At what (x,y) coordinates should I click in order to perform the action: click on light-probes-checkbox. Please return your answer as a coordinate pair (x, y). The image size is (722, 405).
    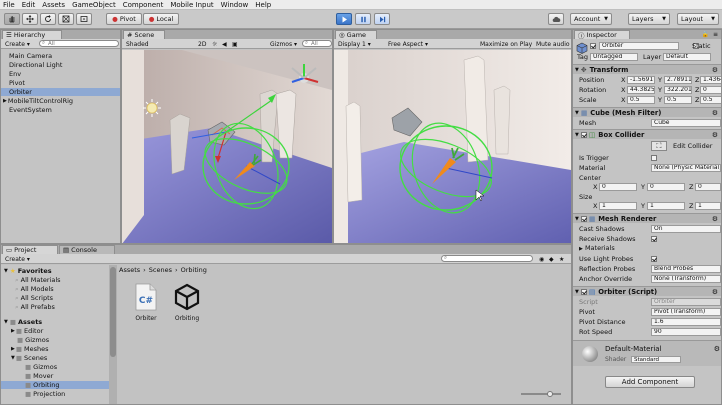
    Looking at the image, I should click on (654, 259).